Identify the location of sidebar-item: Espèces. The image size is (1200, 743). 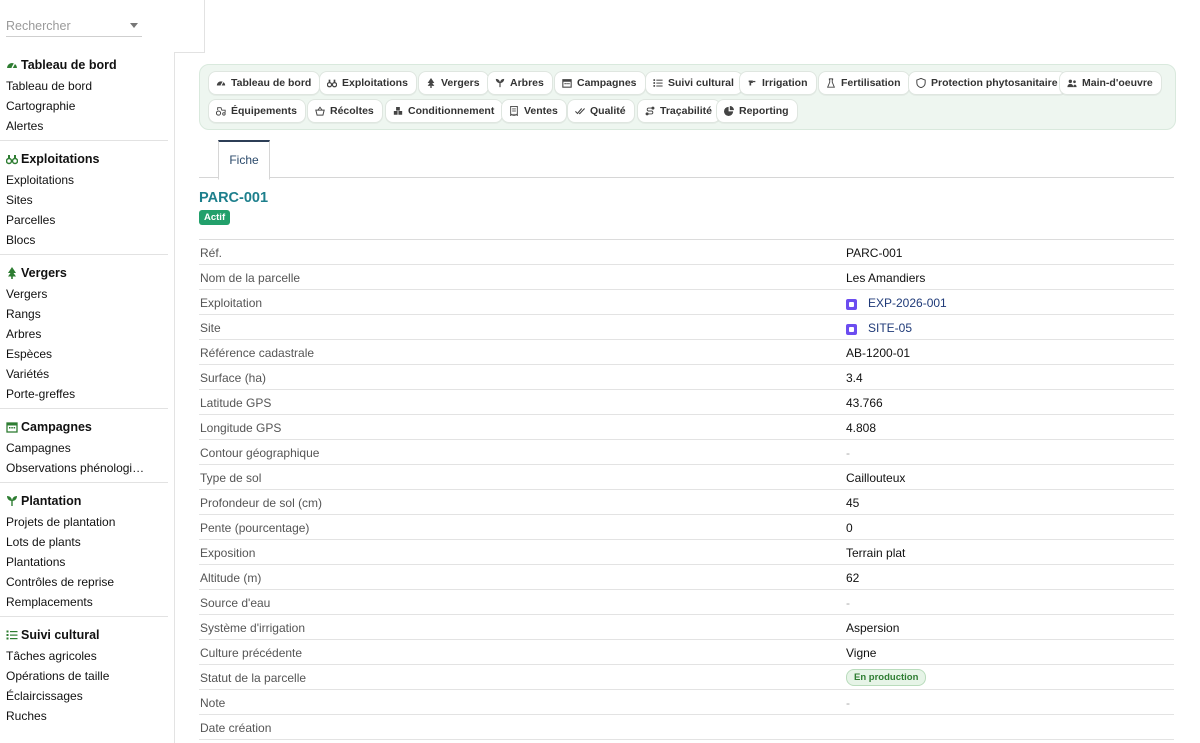
(73, 354).